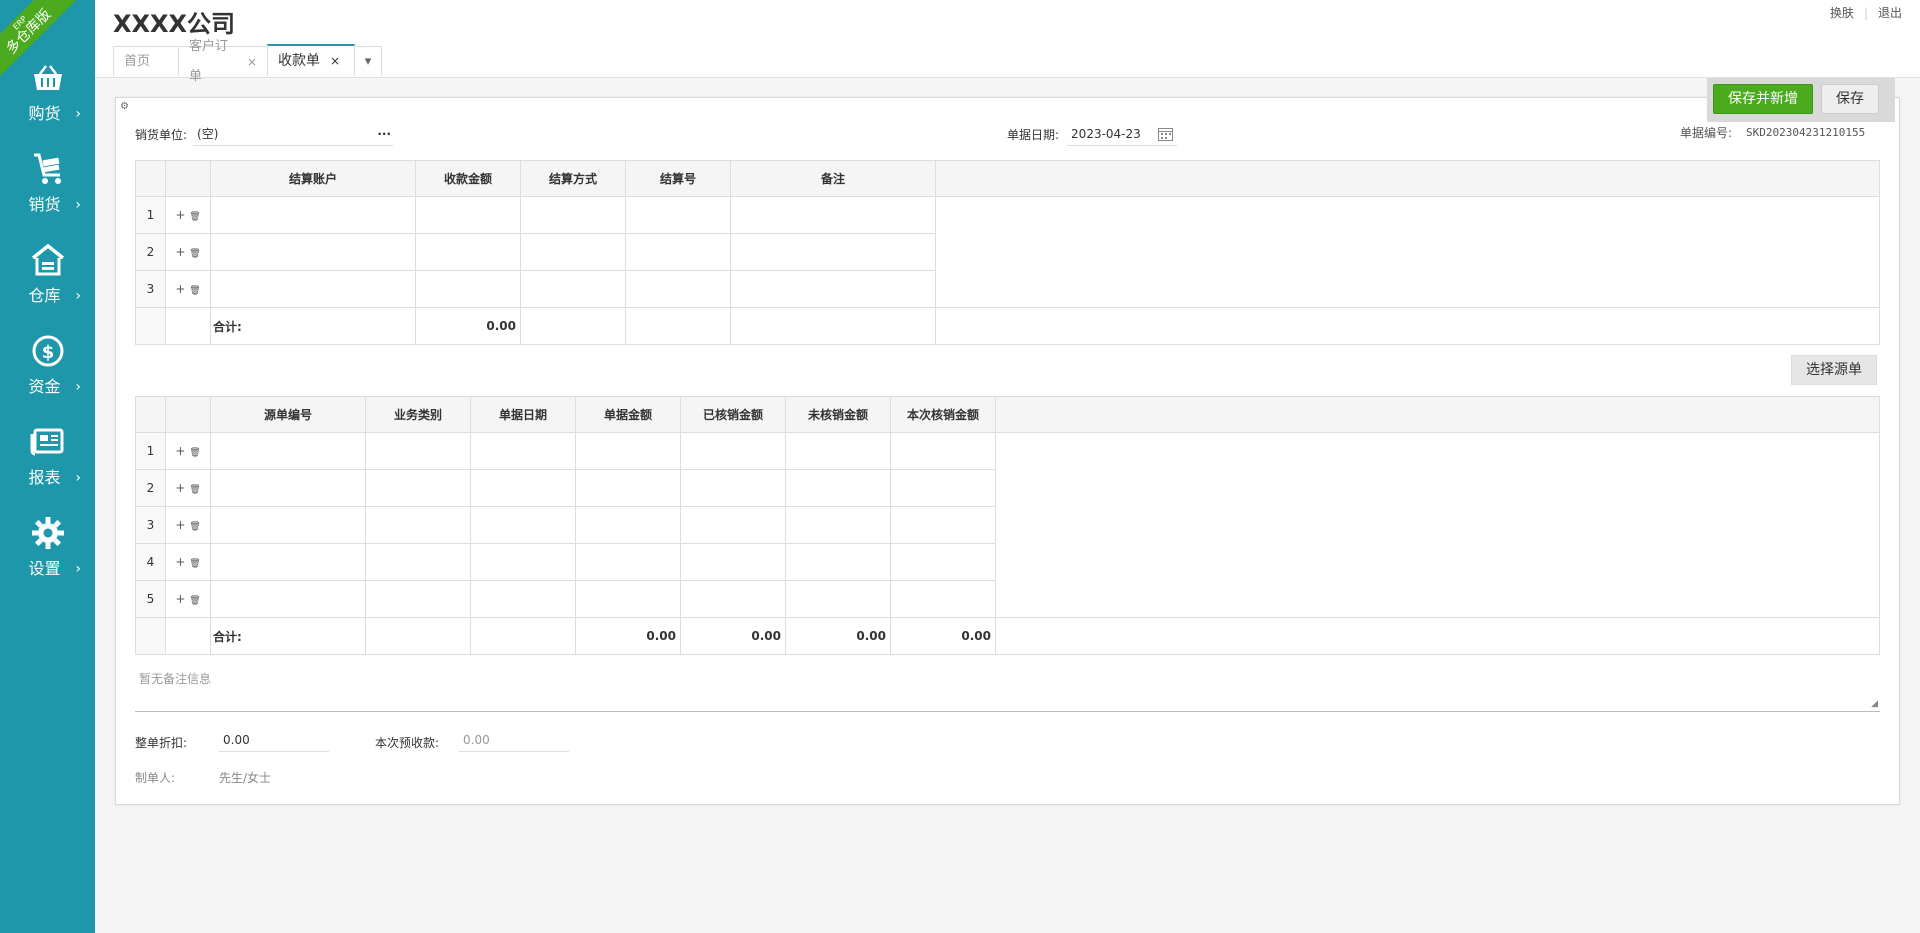 The width and height of the screenshot is (1920, 933). What do you see at coordinates (1166, 134) in the screenshot?
I see `calendar-icon` at bounding box center [1166, 134].